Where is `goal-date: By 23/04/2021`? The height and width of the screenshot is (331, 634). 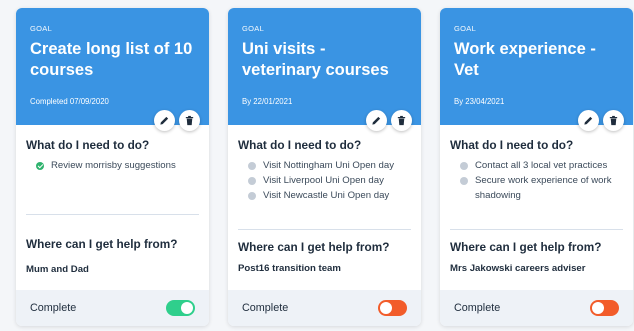
goal-date: By 23/04/2021 is located at coordinates (479, 101).